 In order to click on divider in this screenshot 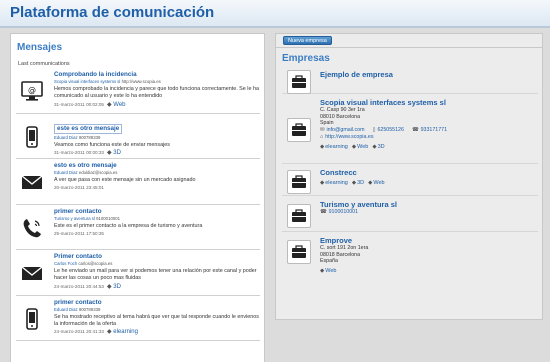, I will do `click(409, 47)`.